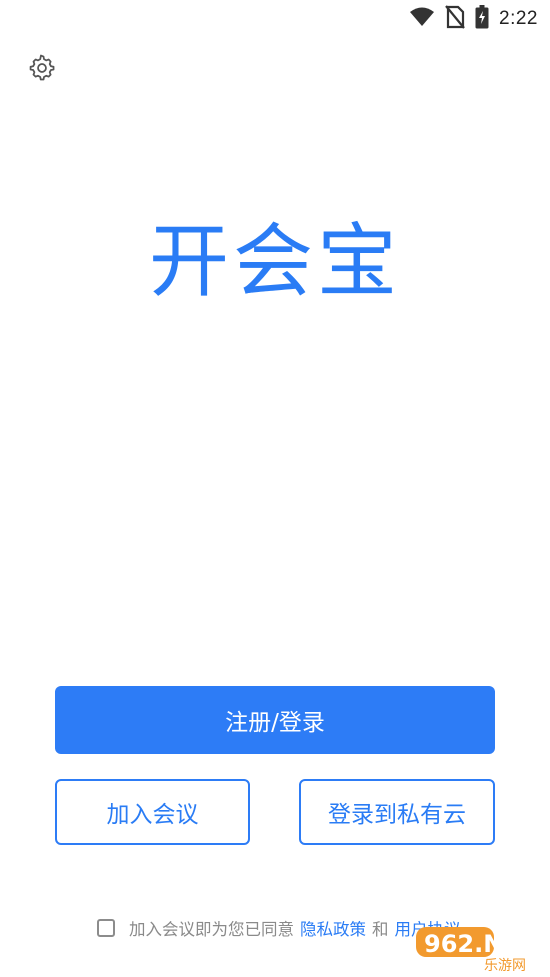  I want to click on privacy-policy-link: 隐私政策, so click(333, 928).